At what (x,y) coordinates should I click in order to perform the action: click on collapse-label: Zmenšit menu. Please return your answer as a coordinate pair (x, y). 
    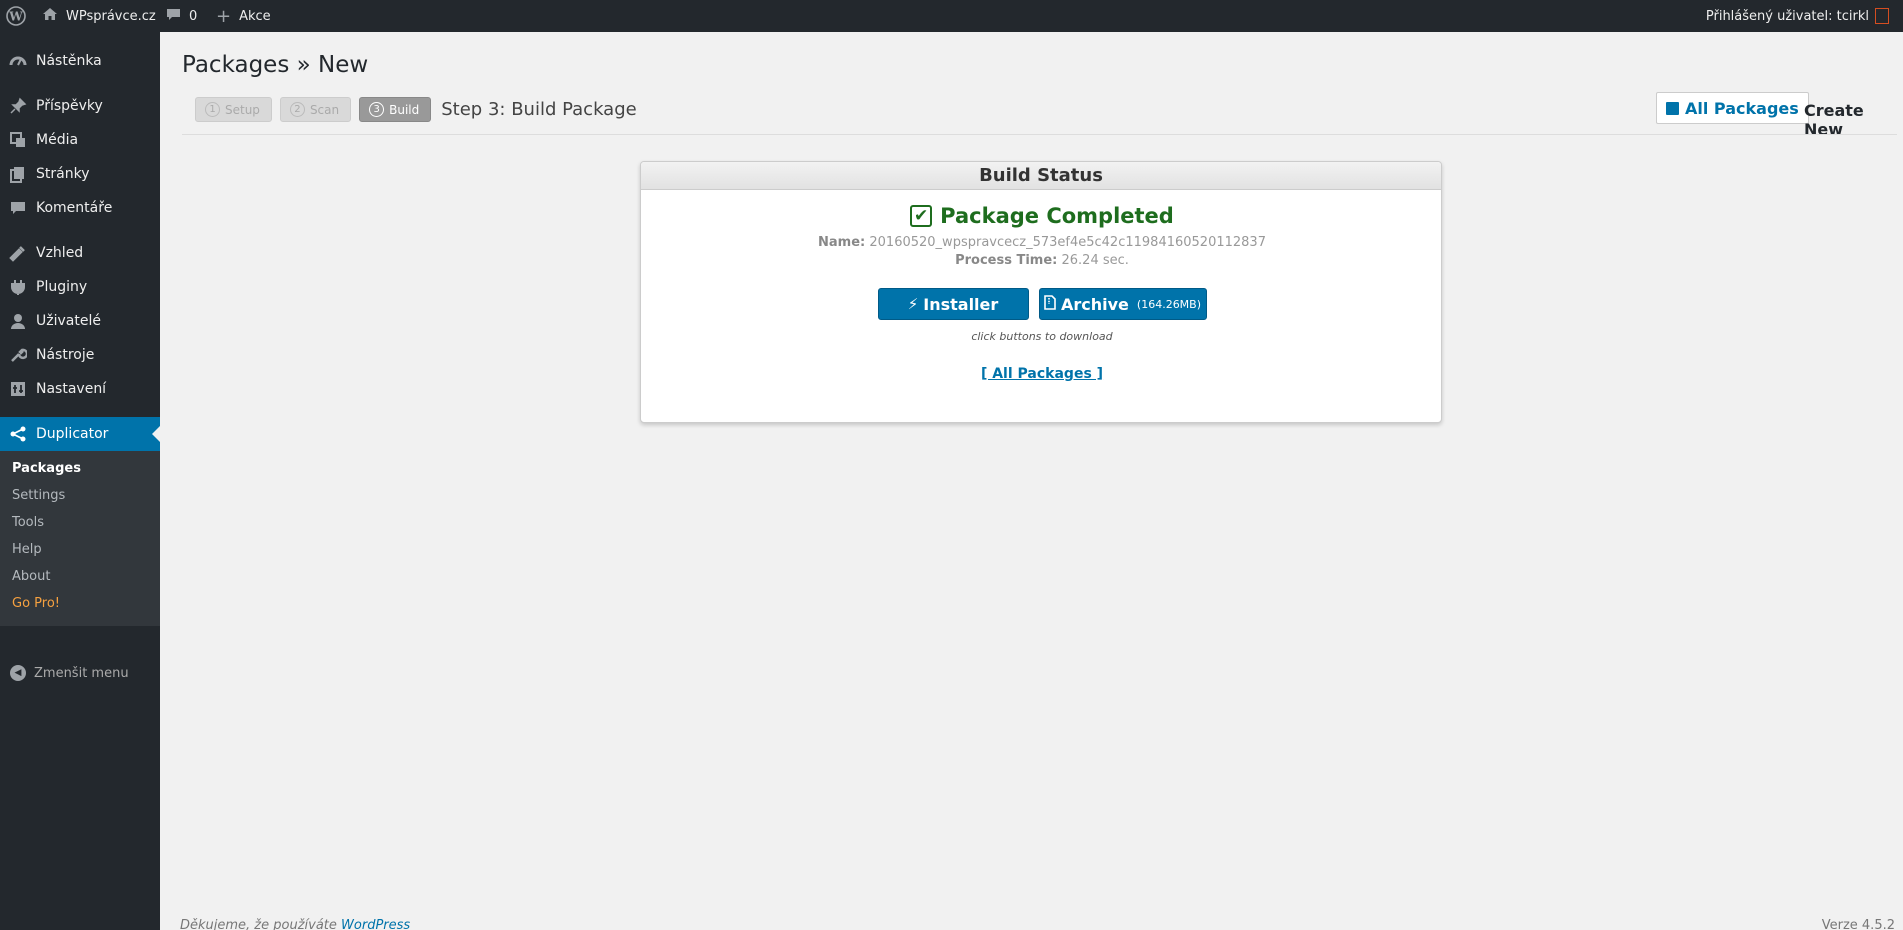
    Looking at the image, I should click on (81, 673).